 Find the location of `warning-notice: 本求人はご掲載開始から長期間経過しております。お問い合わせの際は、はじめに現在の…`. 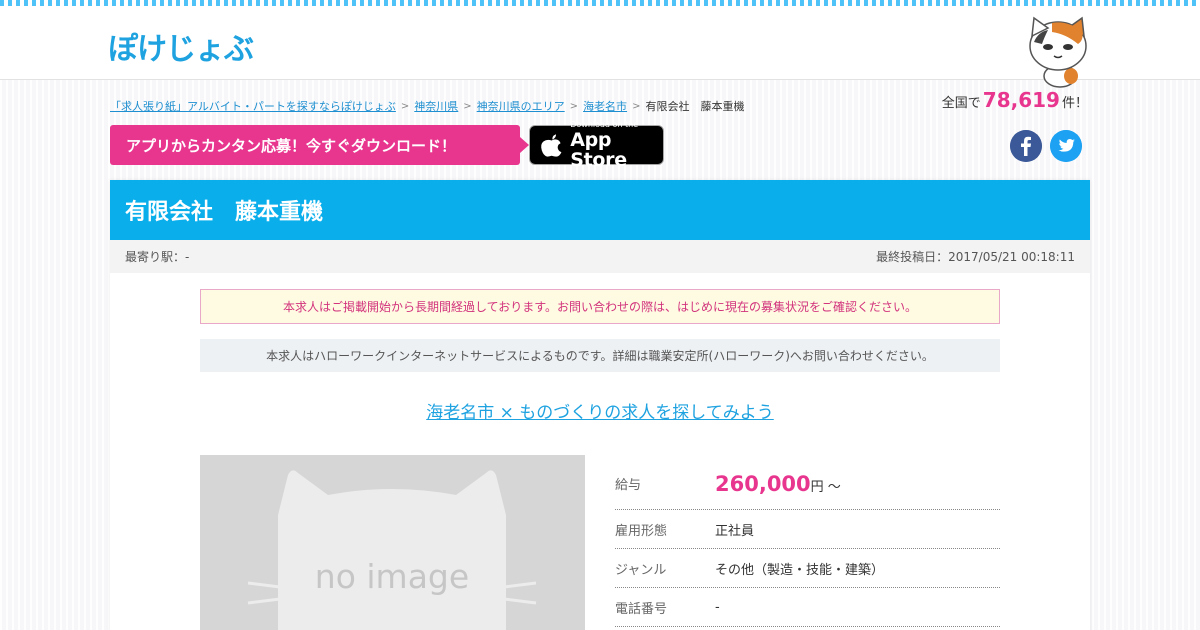

warning-notice: 本求人はご掲載開始から長期間経過しております。お問い合わせの際は、はじめに現在の… is located at coordinates (600, 306).